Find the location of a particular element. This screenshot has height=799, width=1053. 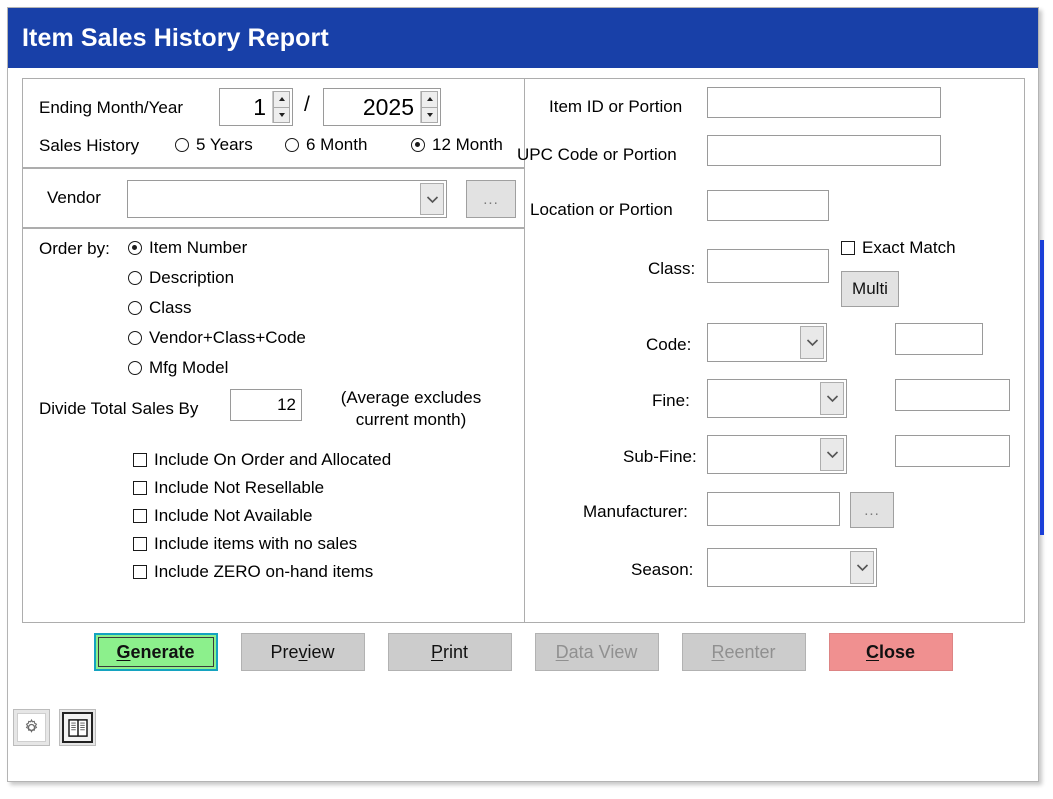

manual-button is located at coordinates (77, 727).